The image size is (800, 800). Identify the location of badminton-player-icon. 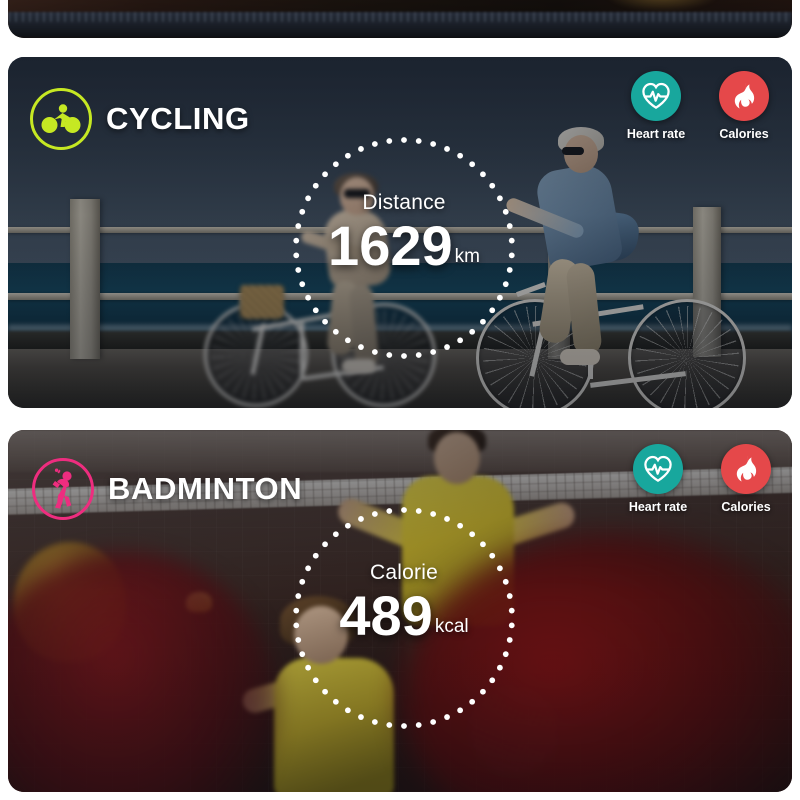
(63, 489).